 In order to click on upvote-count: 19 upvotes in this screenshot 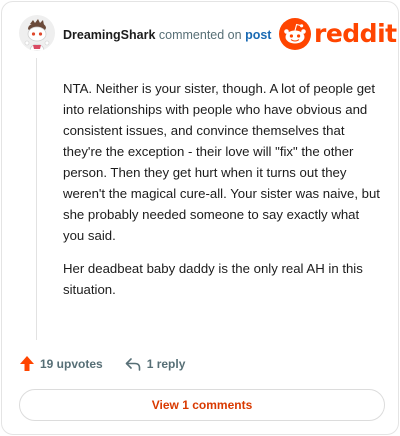, I will do `click(71, 363)`.